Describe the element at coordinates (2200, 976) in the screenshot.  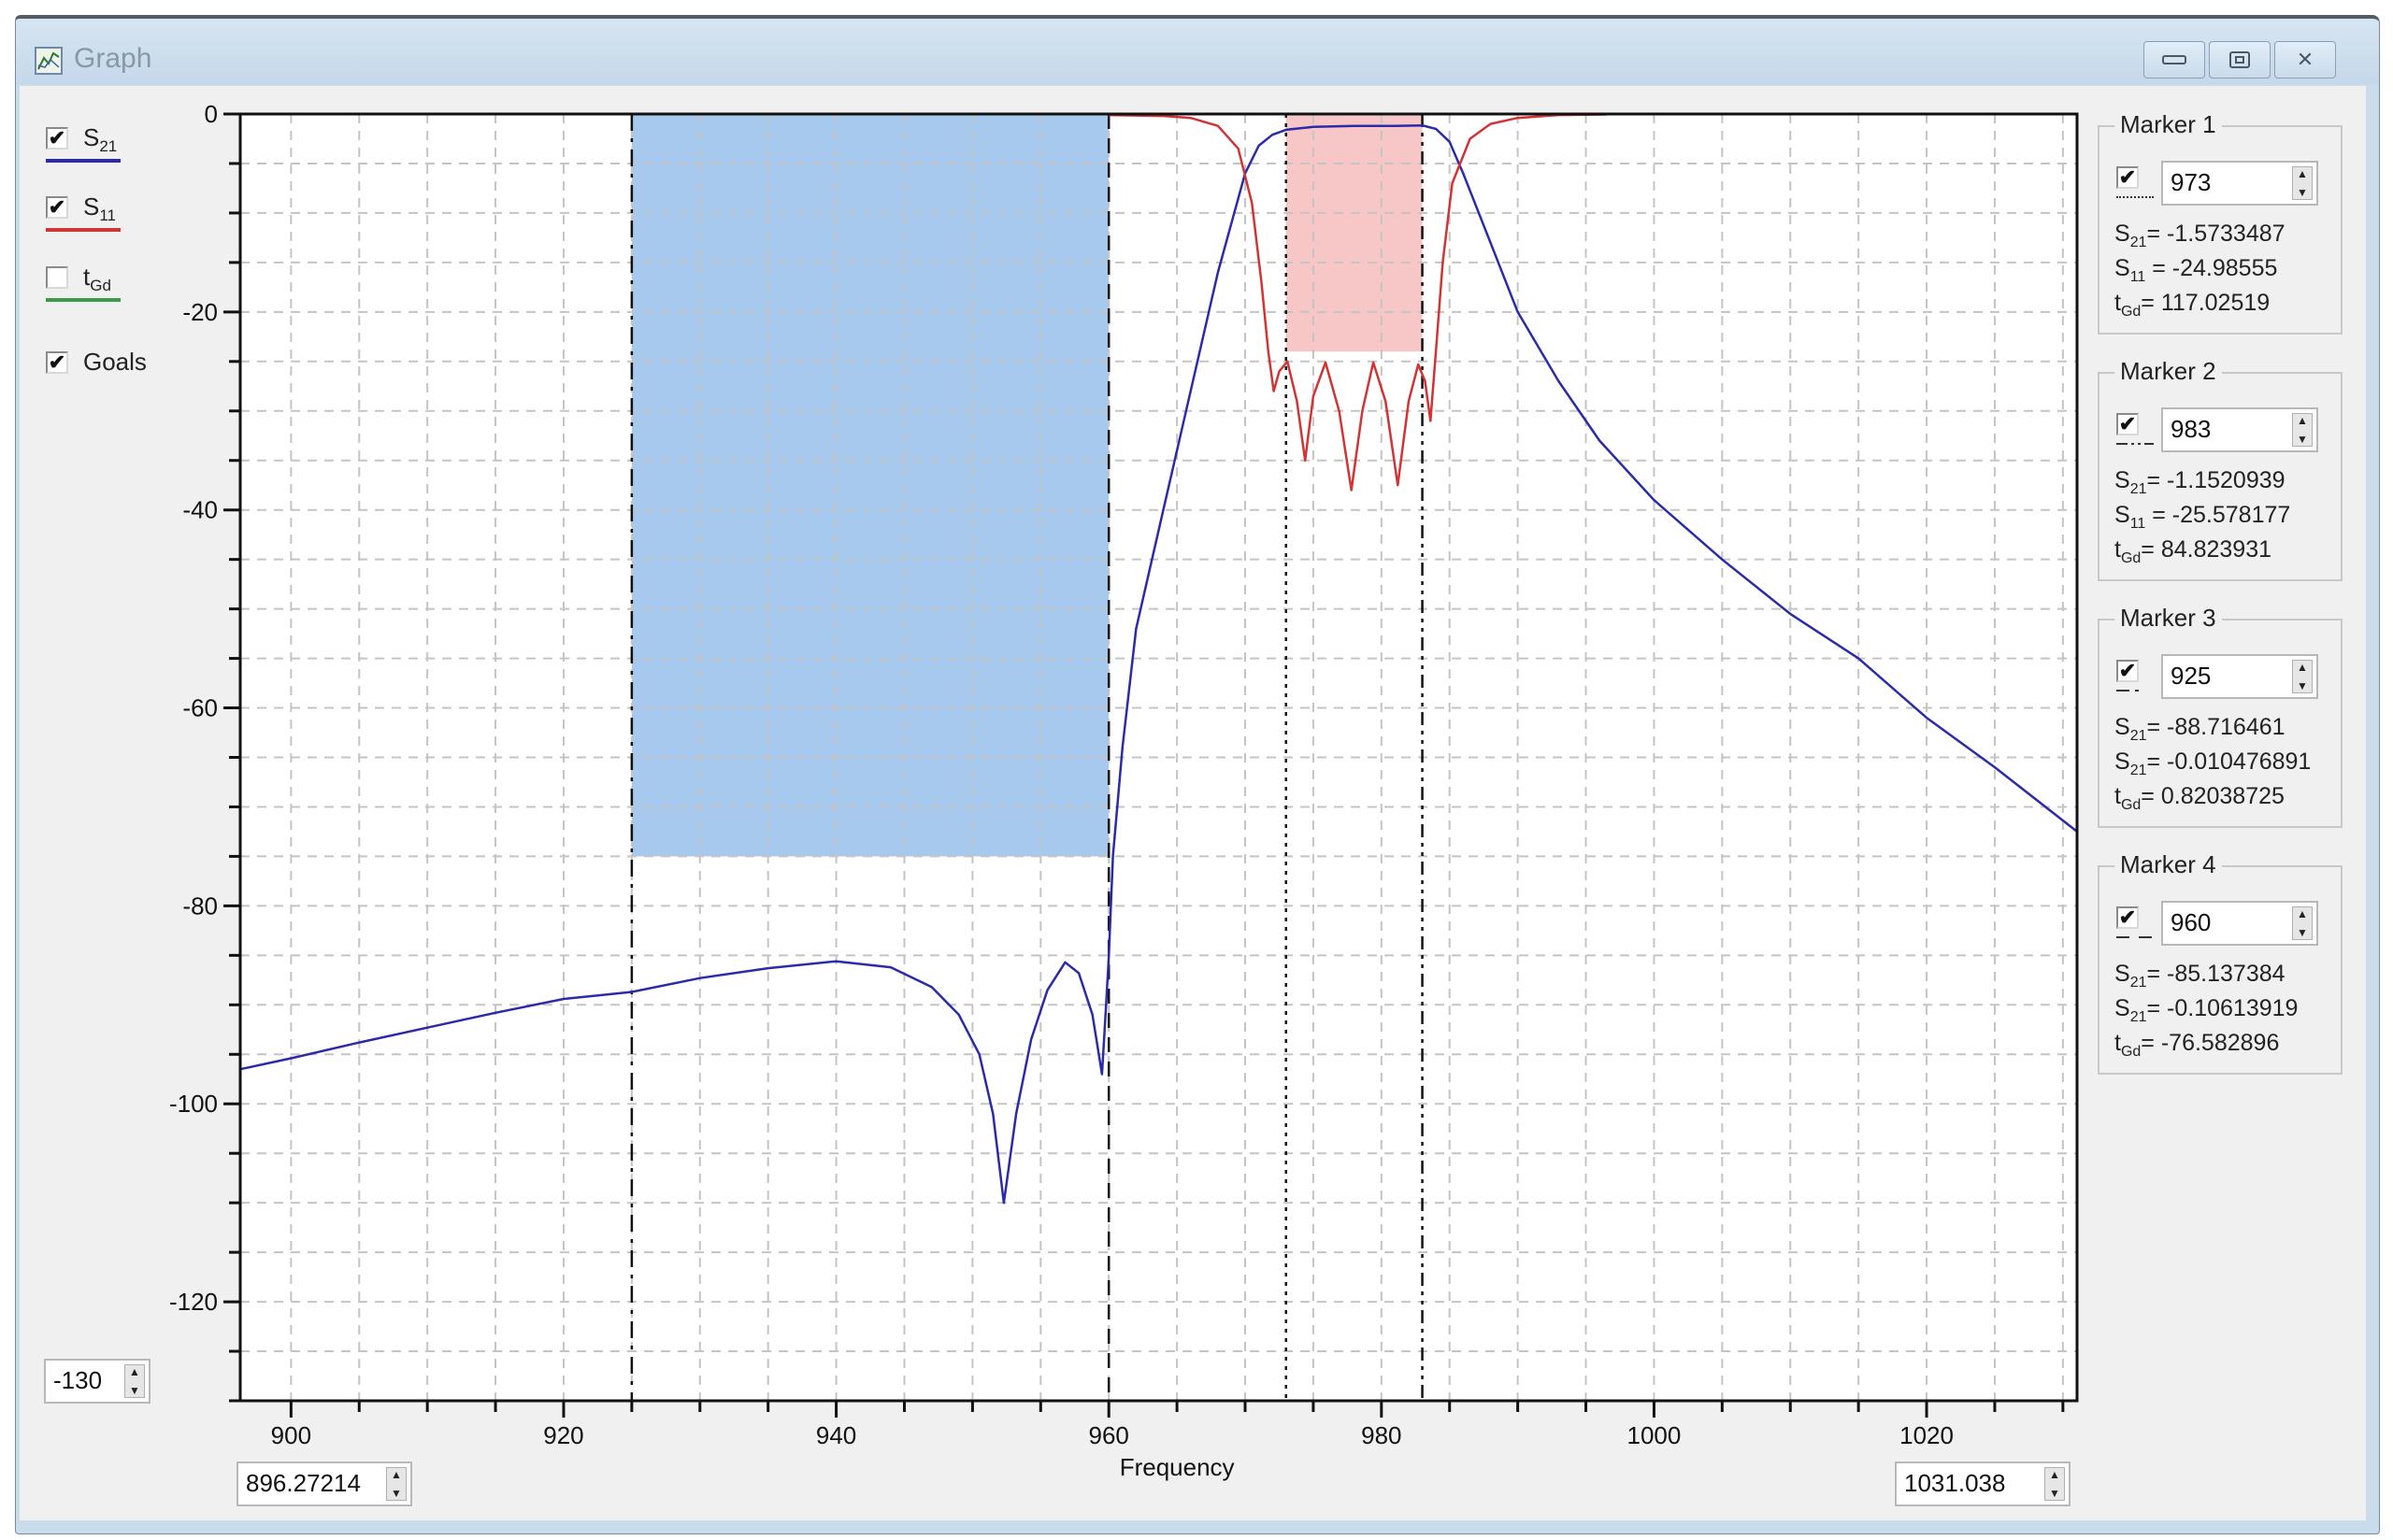
I see `marker-4-s21: S21= -85.137384` at that location.